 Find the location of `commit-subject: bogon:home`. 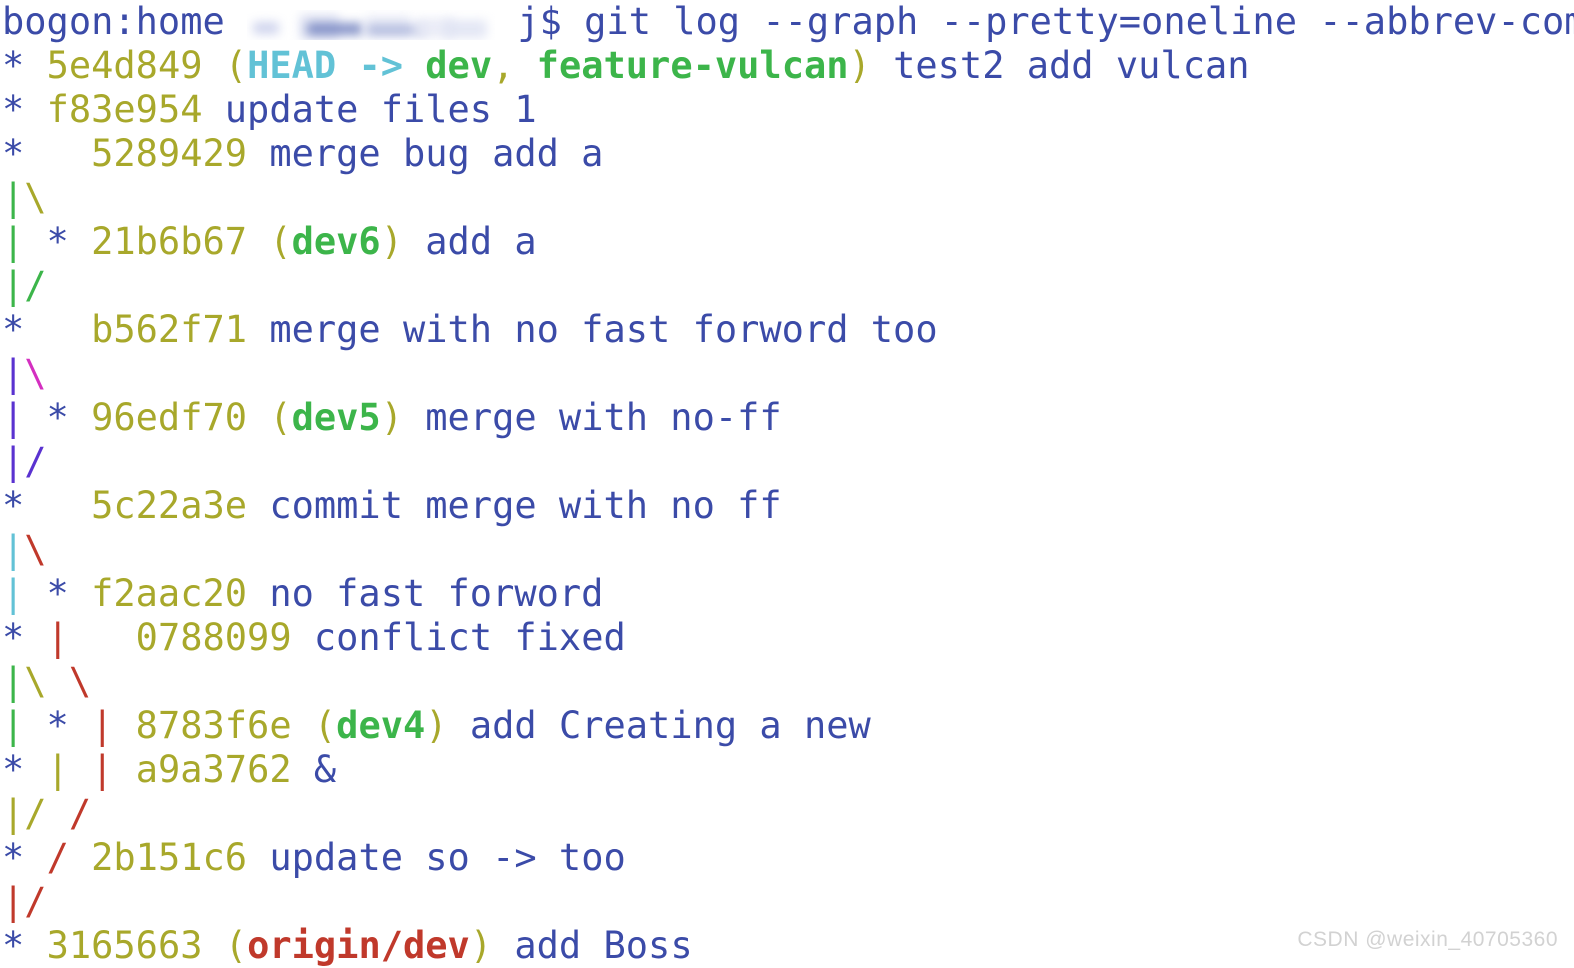

commit-subject: bogon:home is located at coordinates (125, 21).